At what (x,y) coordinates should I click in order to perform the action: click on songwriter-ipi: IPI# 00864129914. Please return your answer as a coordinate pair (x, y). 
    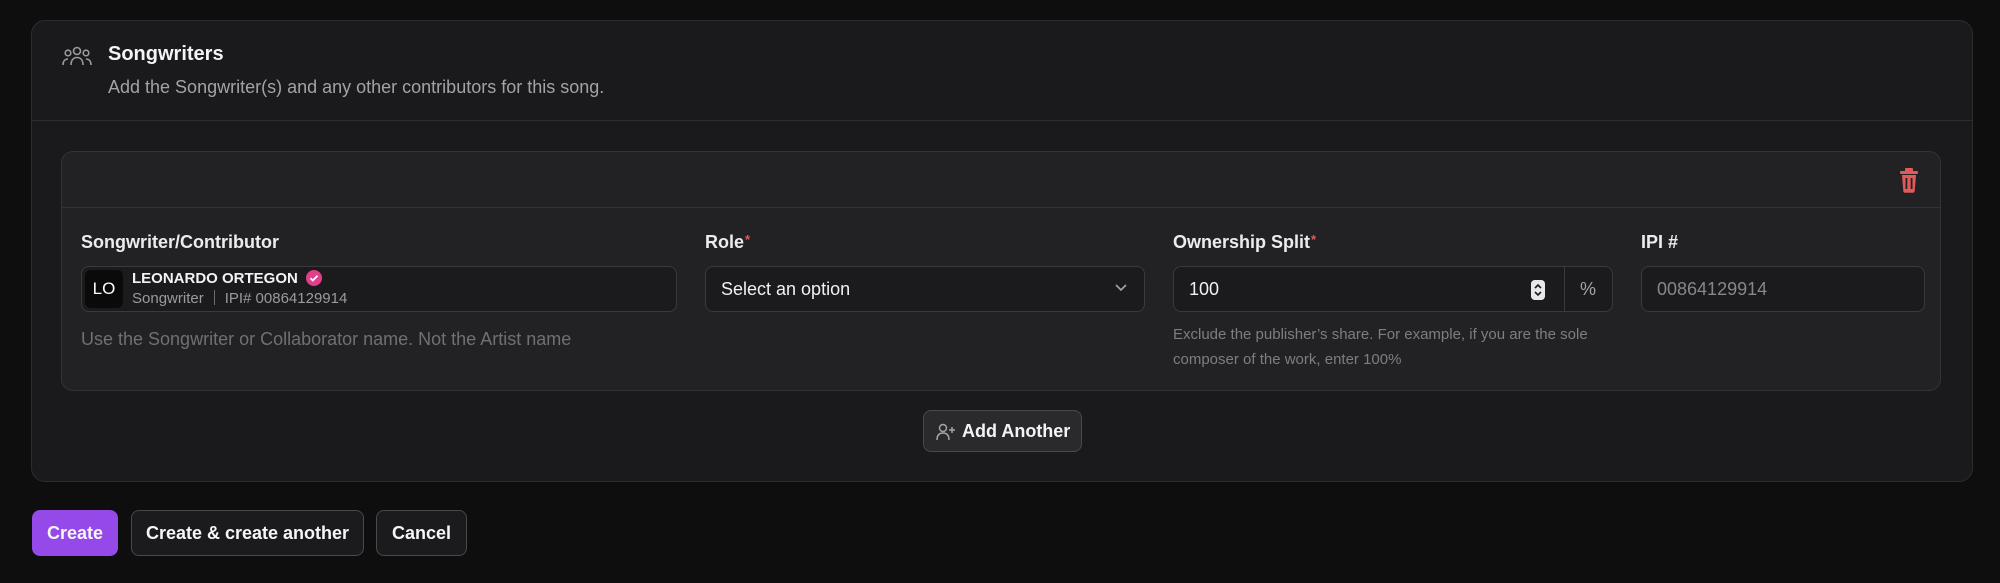
    Looking at the image, I should click on (286, 298).